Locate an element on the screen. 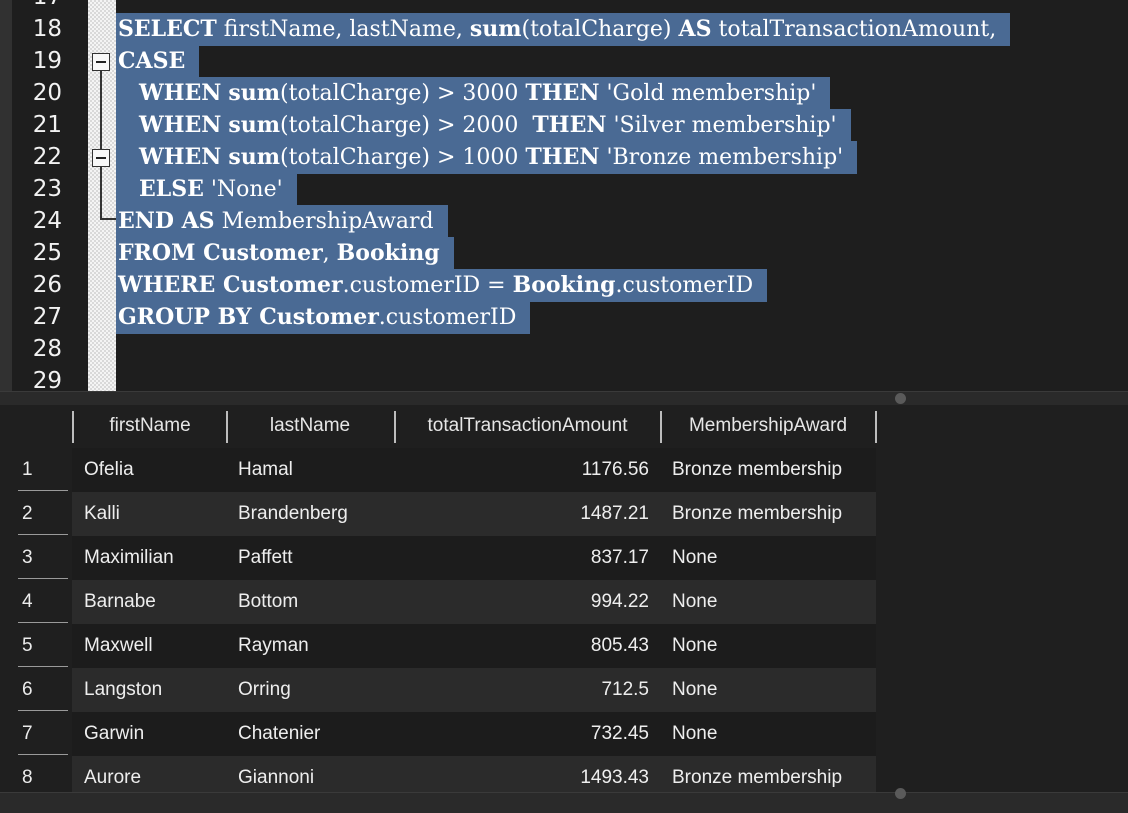 The image size is (1128, 813). cell-firstname: Kalli is located at coordinates (150, 514).